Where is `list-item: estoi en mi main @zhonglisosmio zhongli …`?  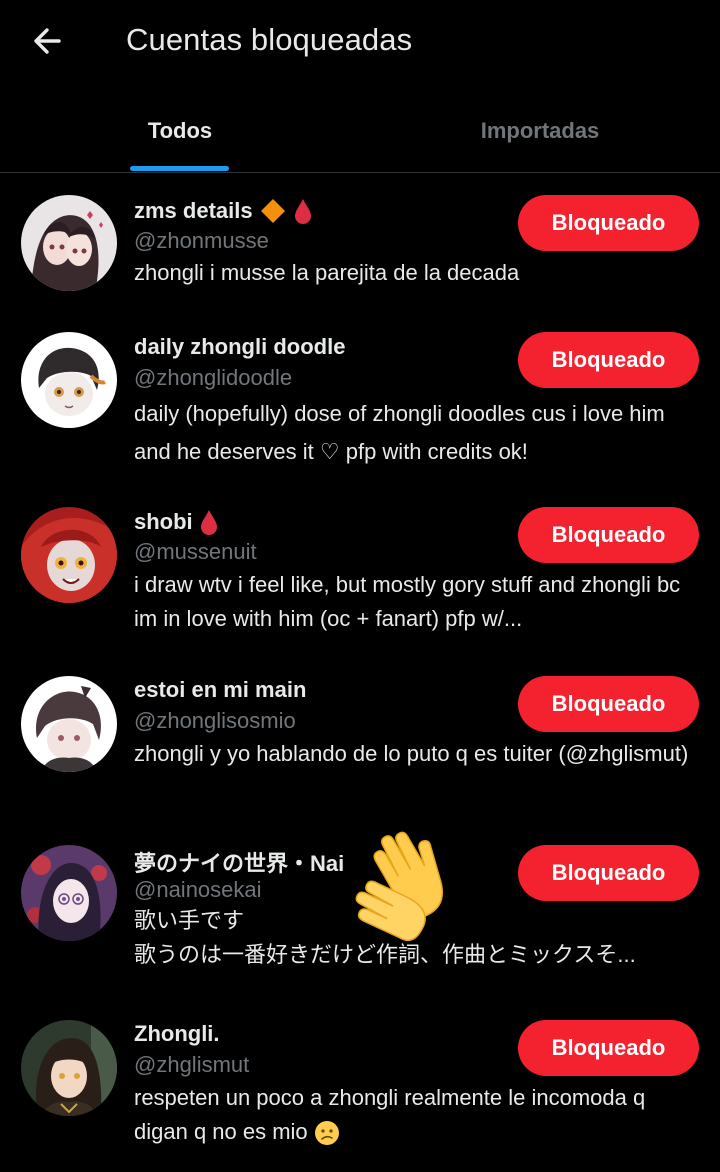 list-item: estoi en mi main @zhonglisosmio zhongli … is located at coordinates (360, 740).